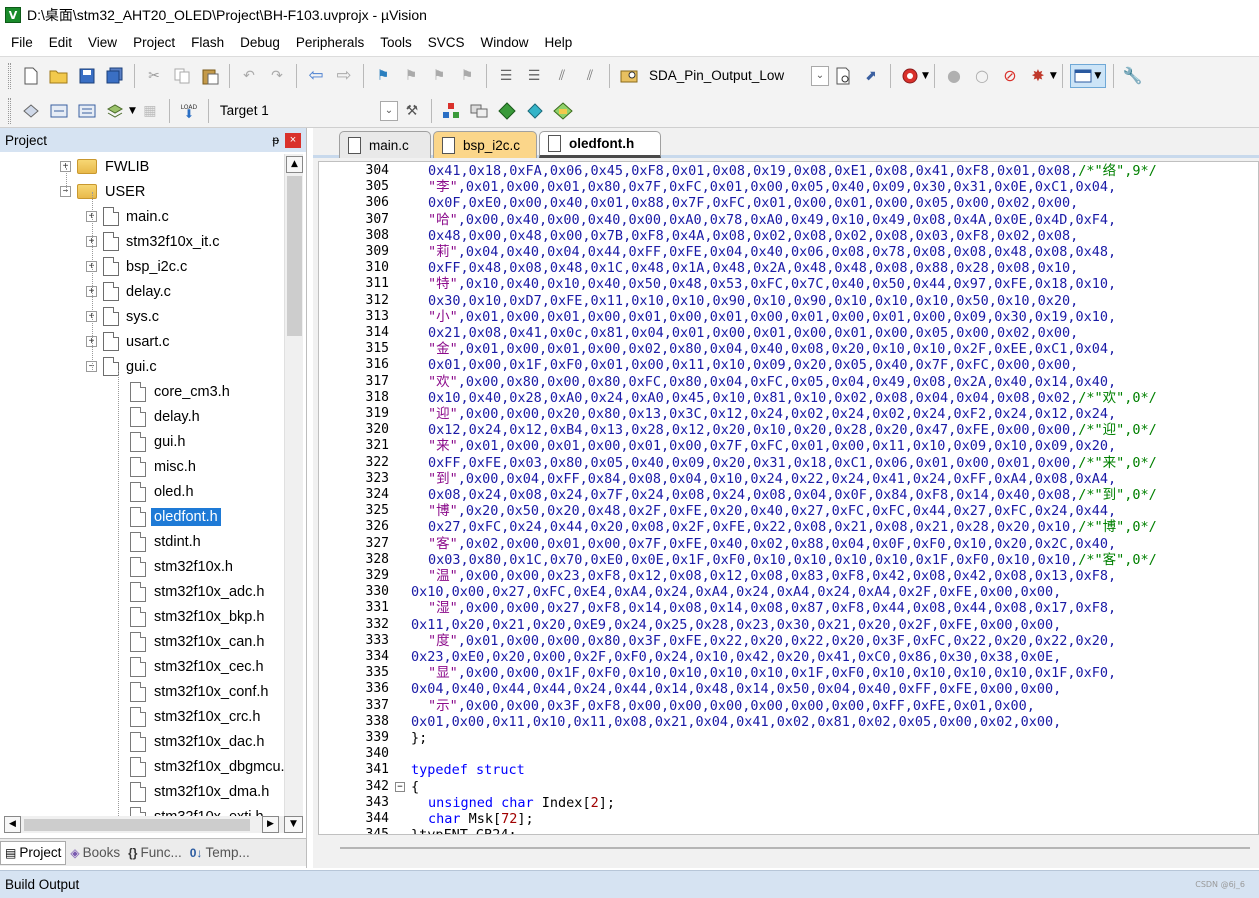  What do you see at coordinates (207, 766) in the screenshot?
I see `tree-file: stm32f10x_dbgmcu.h` at bounding box center [207, 766].